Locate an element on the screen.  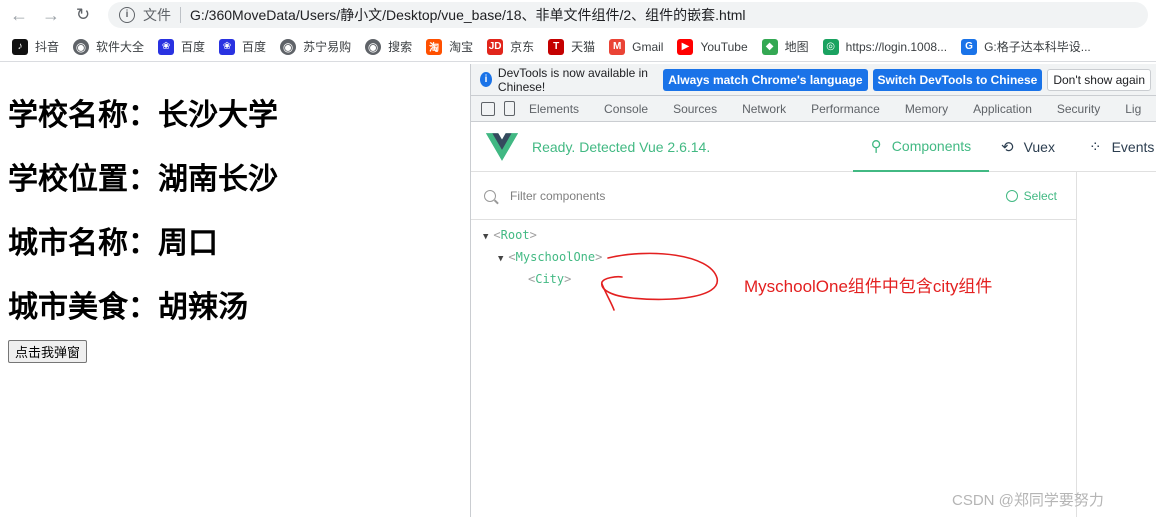
events-icon: ⁘ is located at coordinates (1095, 147).